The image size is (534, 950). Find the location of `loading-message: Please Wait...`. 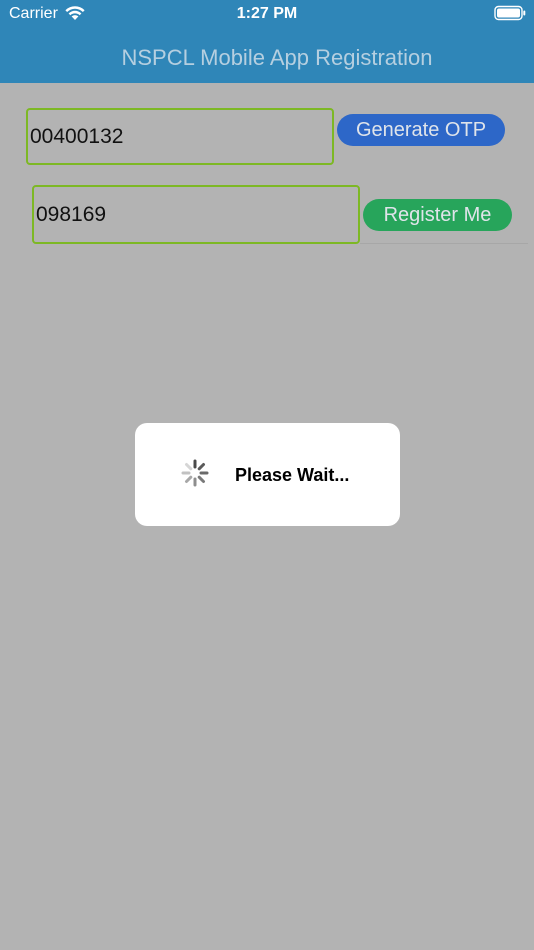

loading-message: Please Wait... is located at coordinates (292, 475).